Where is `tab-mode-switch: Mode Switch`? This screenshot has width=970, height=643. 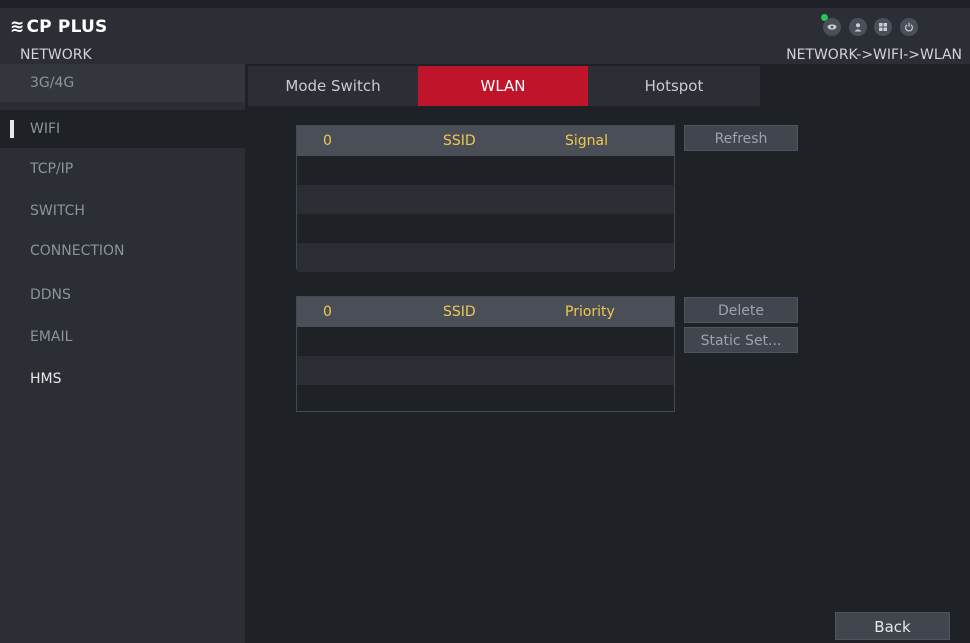 tab-mode-switch: Mode Switch is located at coordinates (333, 86).